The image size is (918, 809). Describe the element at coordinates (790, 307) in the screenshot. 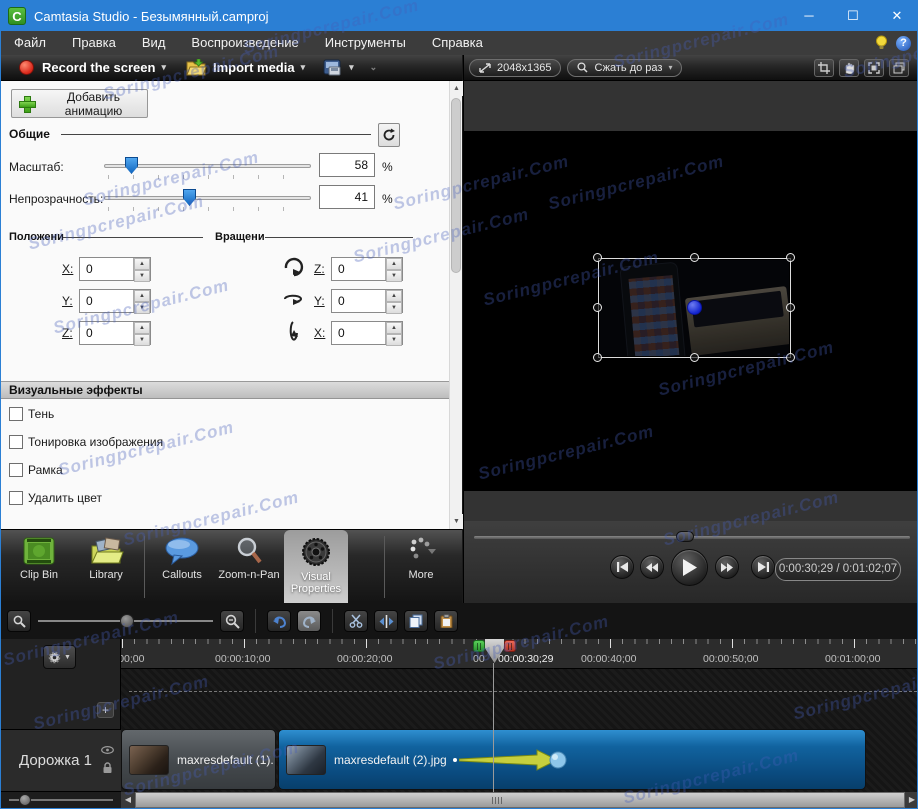

I see `selection-handle-e` at that location.